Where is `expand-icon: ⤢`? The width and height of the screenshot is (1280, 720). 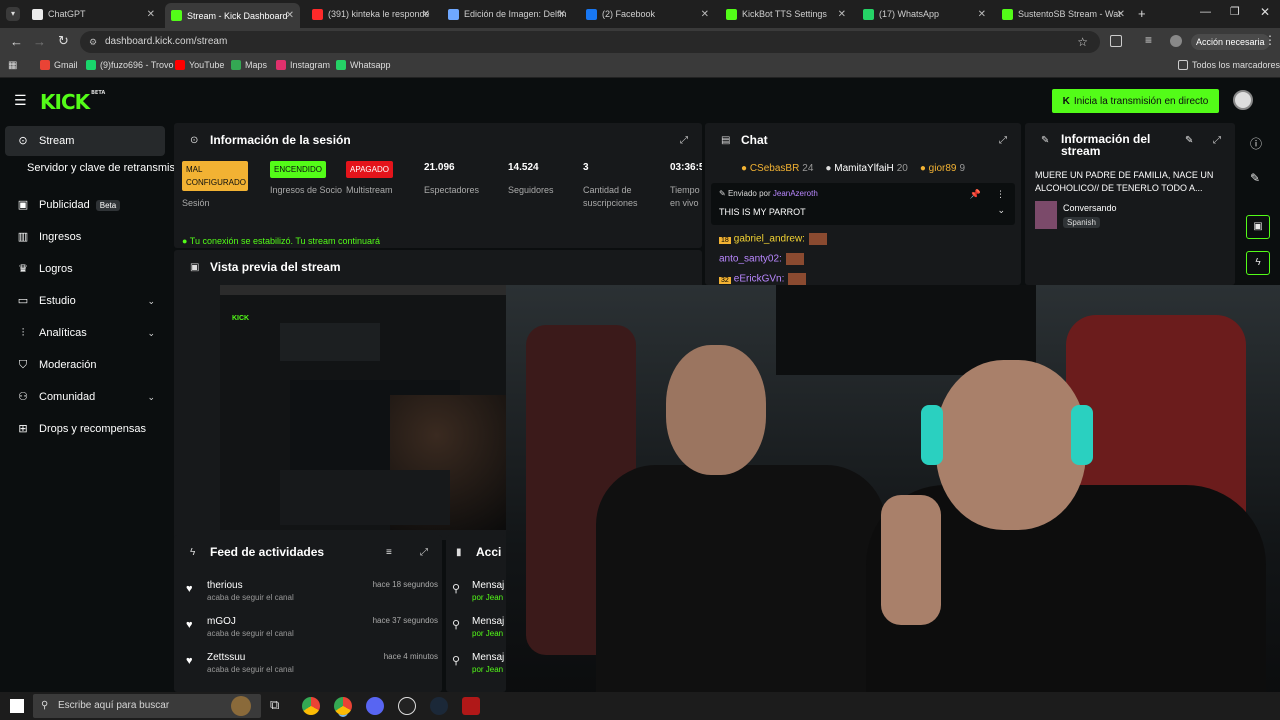 expand-icon: ⤢ is located at coordinates (684, 140).